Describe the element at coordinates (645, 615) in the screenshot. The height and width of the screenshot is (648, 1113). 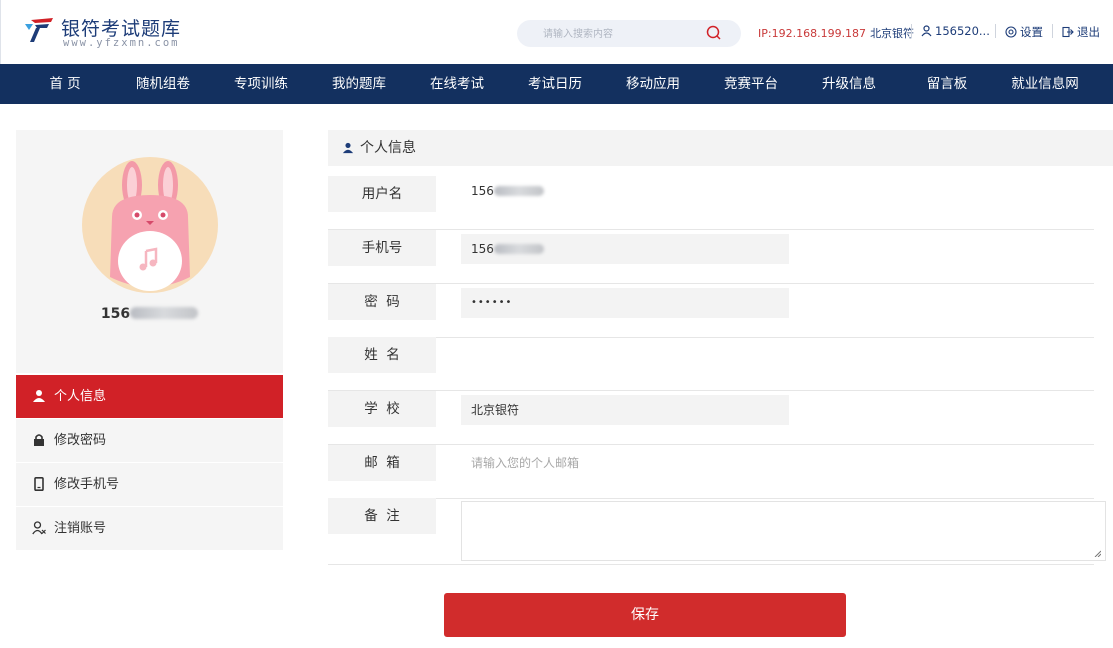
I see `save-button: 保存` at that location.